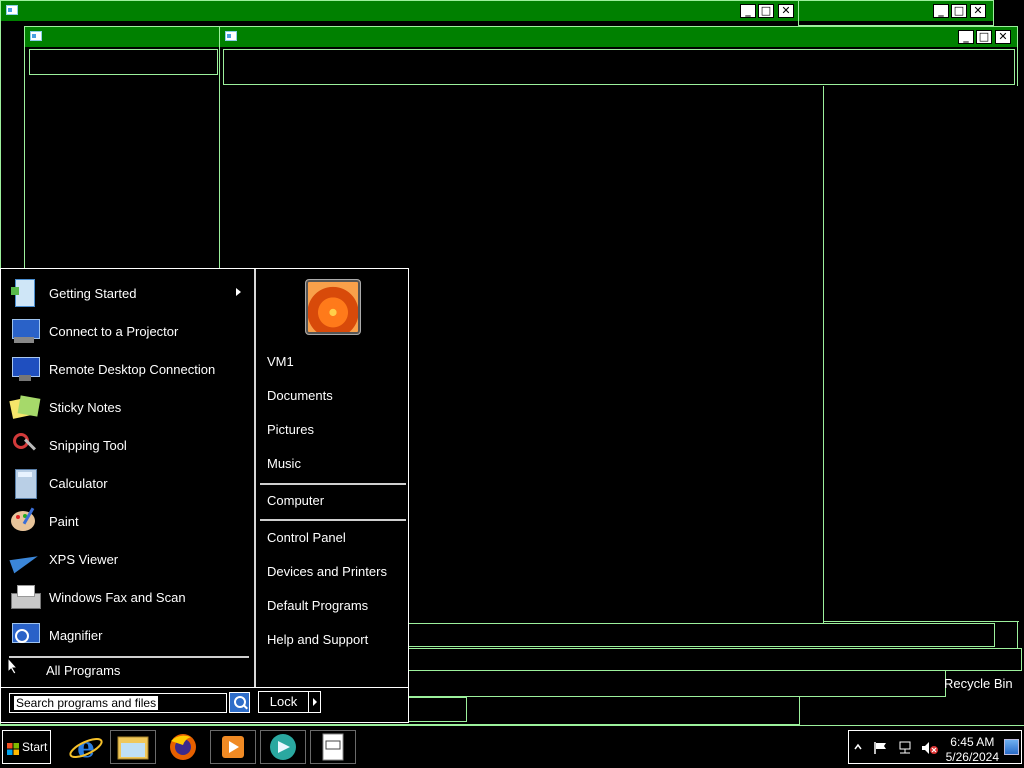 Image resolution: width=1024 pixels, height=768 pixels. Describe the element at coordinates (133, 747) in the screenshot. I see `taskbar-windows-explorer` at that location.